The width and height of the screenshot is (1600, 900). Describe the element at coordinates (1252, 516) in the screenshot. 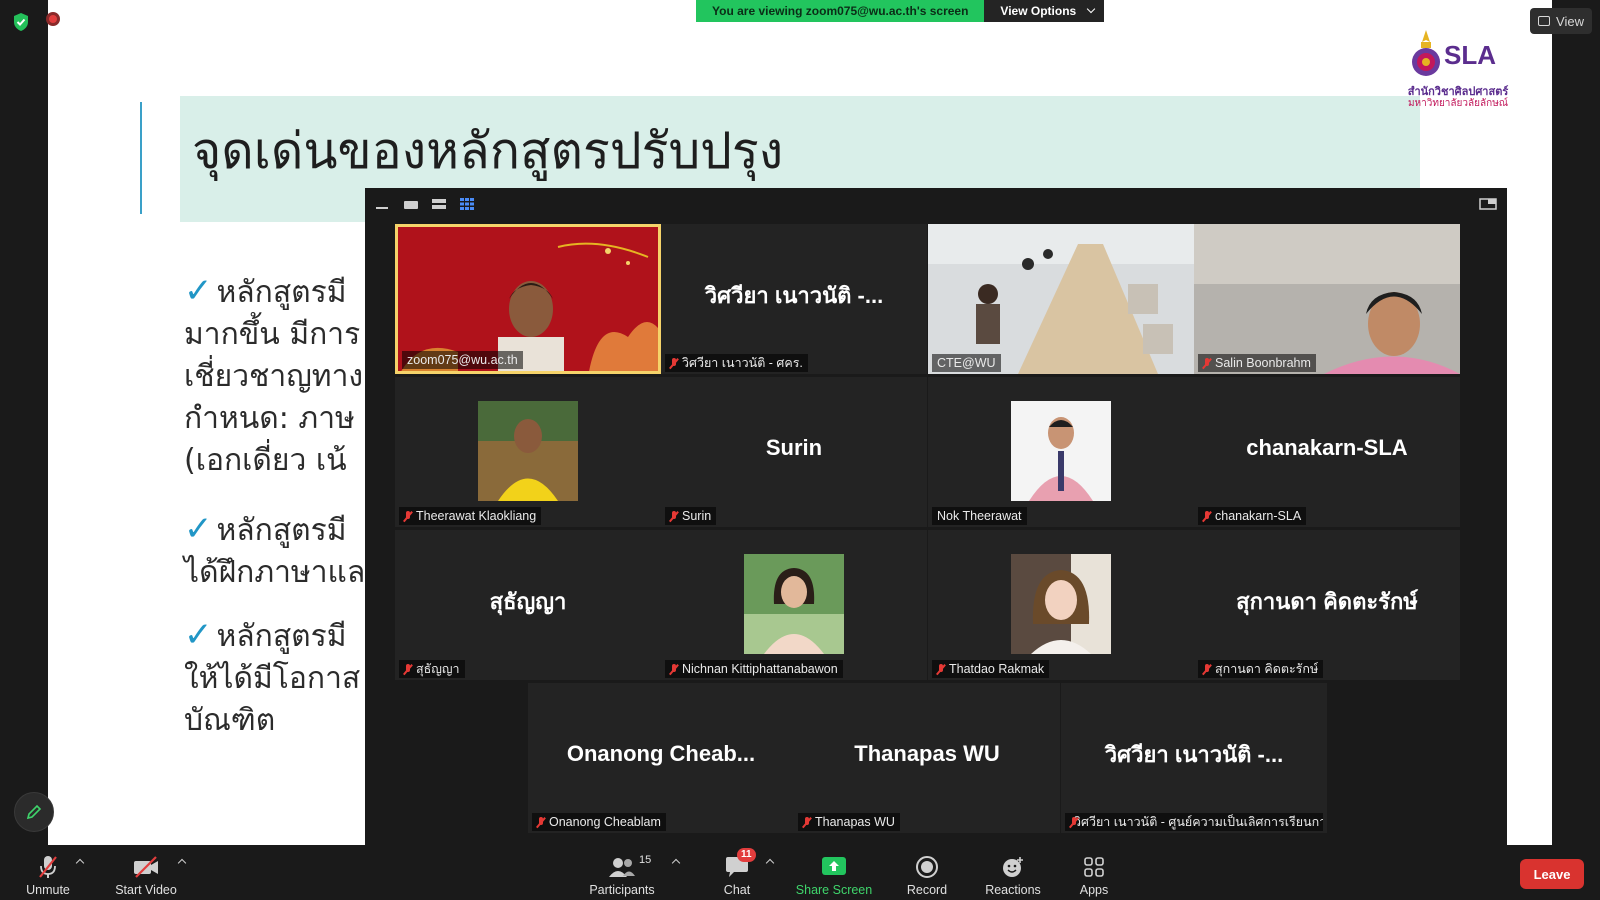

I see `participant-name-label: chanakarn-SLA` at that location.